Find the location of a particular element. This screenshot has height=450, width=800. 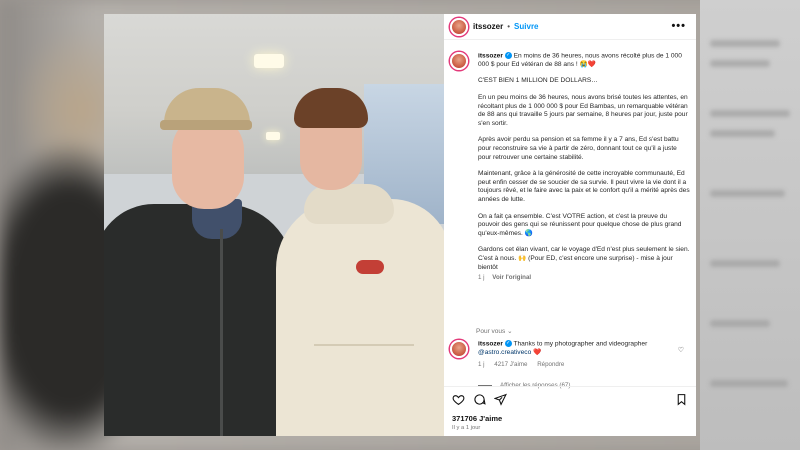

save-bookmark-icon is located at coordinates (681, 402).